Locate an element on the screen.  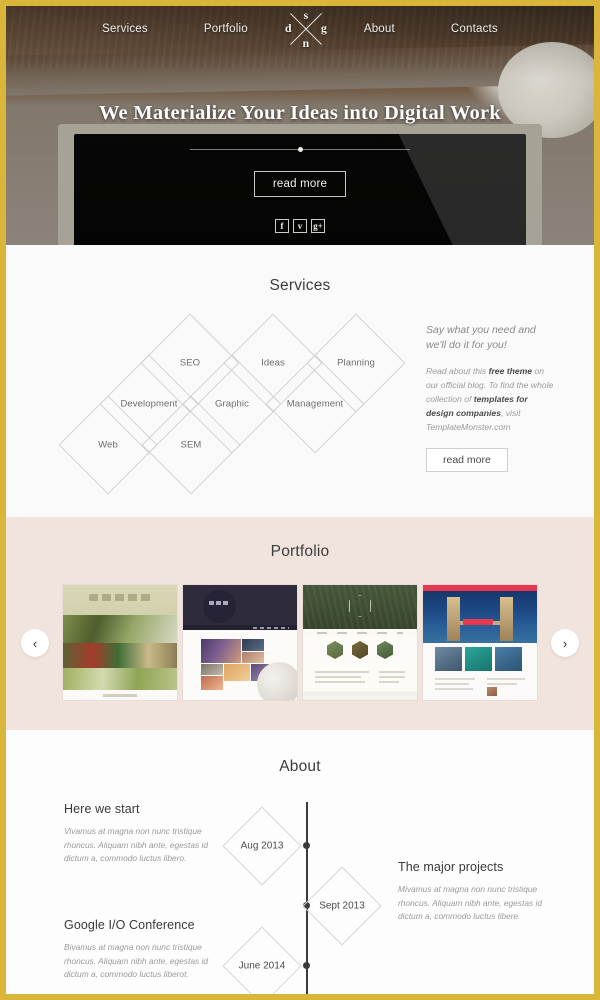
services-body-bold-1: free theme is located at coordinates (510, 370).